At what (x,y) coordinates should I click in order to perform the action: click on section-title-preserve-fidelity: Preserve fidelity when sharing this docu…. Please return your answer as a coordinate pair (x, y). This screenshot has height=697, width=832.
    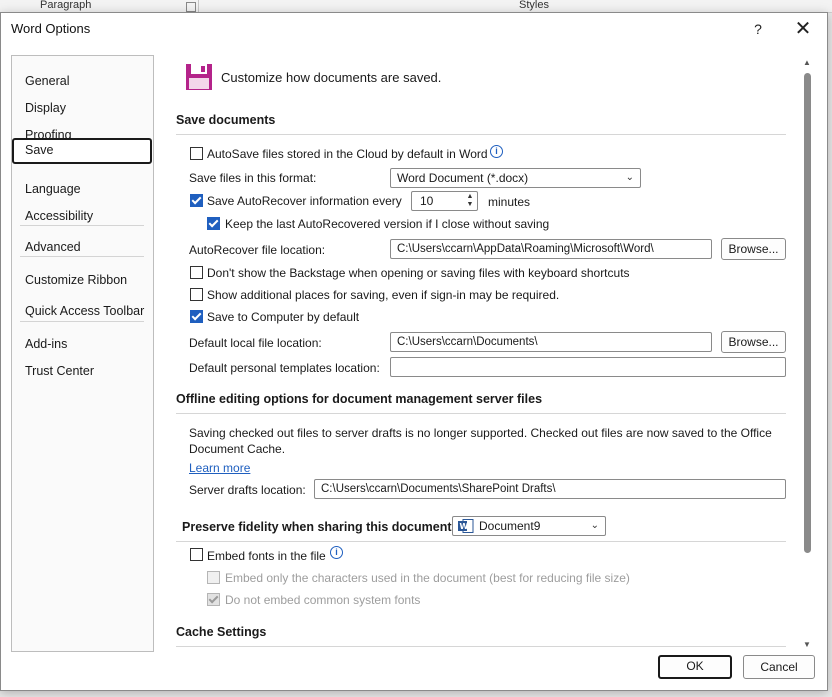
    Looking at the image, I should click on (319, 527).